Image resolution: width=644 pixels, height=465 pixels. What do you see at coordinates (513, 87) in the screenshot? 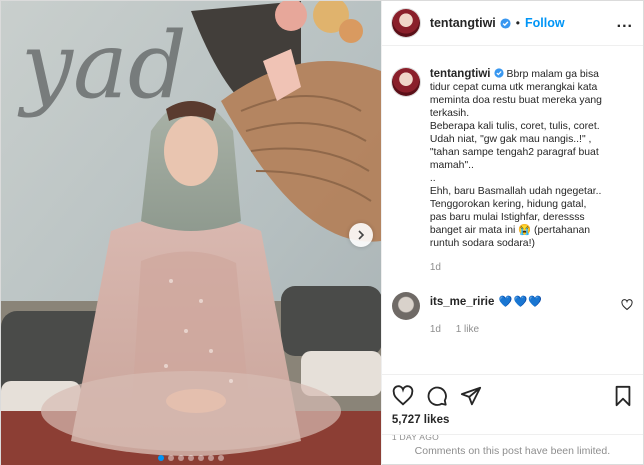
I see `caption-text: tidur cepat cuma utk merangkai kata` at bounding box center [513, 87].